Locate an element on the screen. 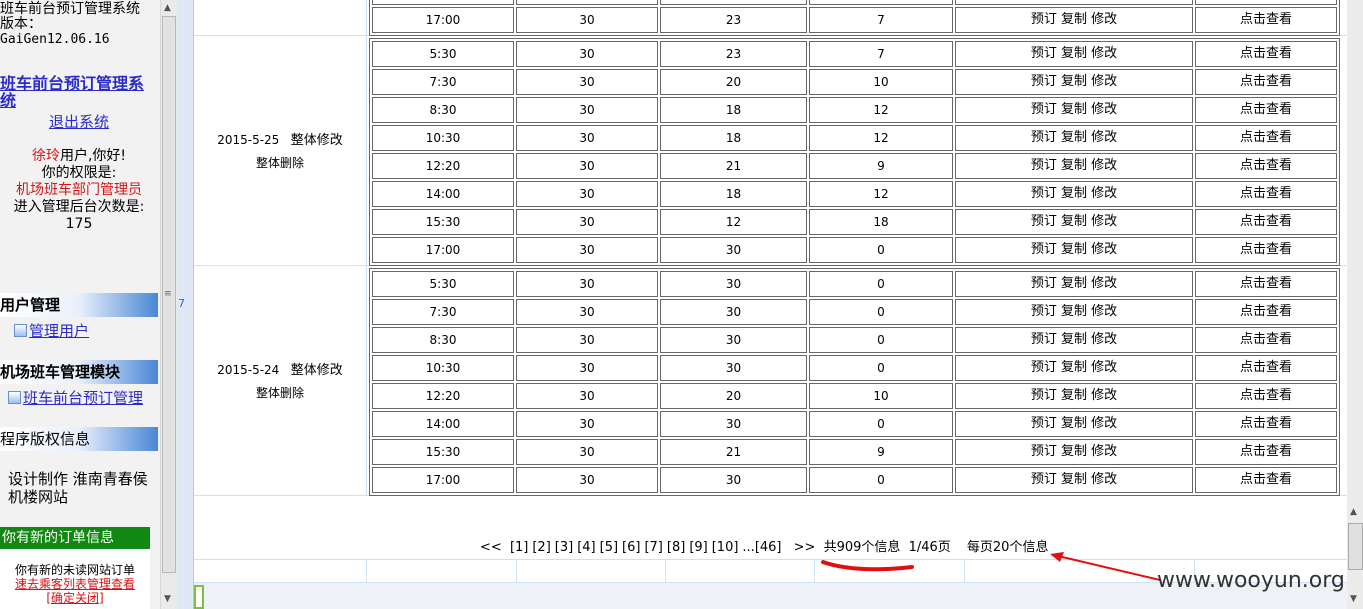  system-home-link: 班车前台预订管理系统 is located at coordinates (78, 92).